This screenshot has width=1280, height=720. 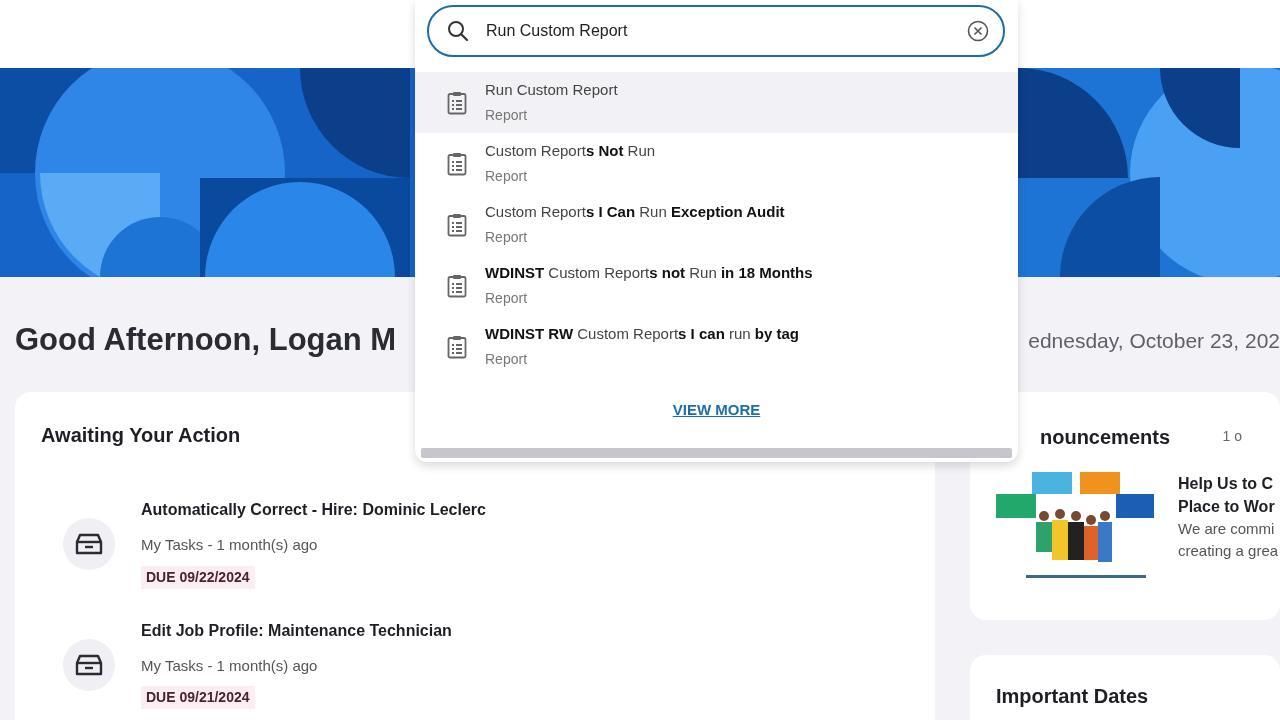 I want to click on suggestion-title: Run Custom Report, so click(x=551, y=90).